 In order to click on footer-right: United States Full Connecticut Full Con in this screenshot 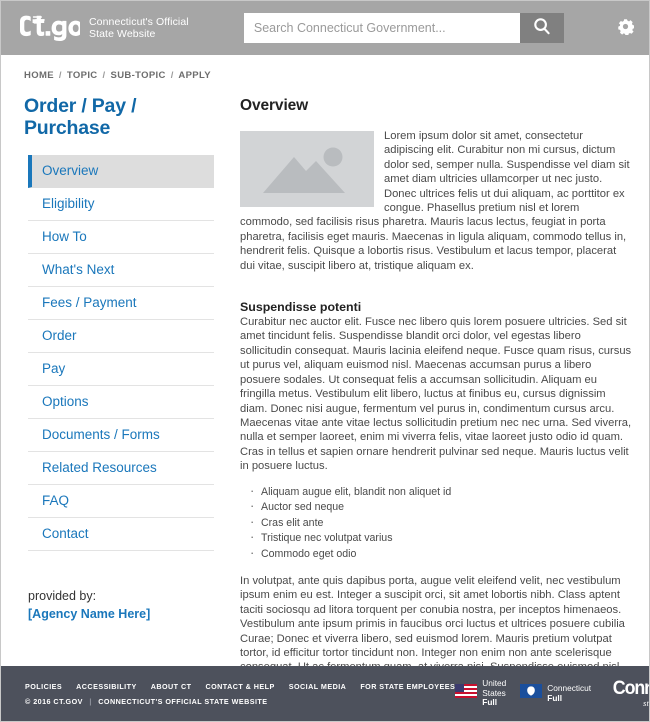, I will do `click(552, 694)`.